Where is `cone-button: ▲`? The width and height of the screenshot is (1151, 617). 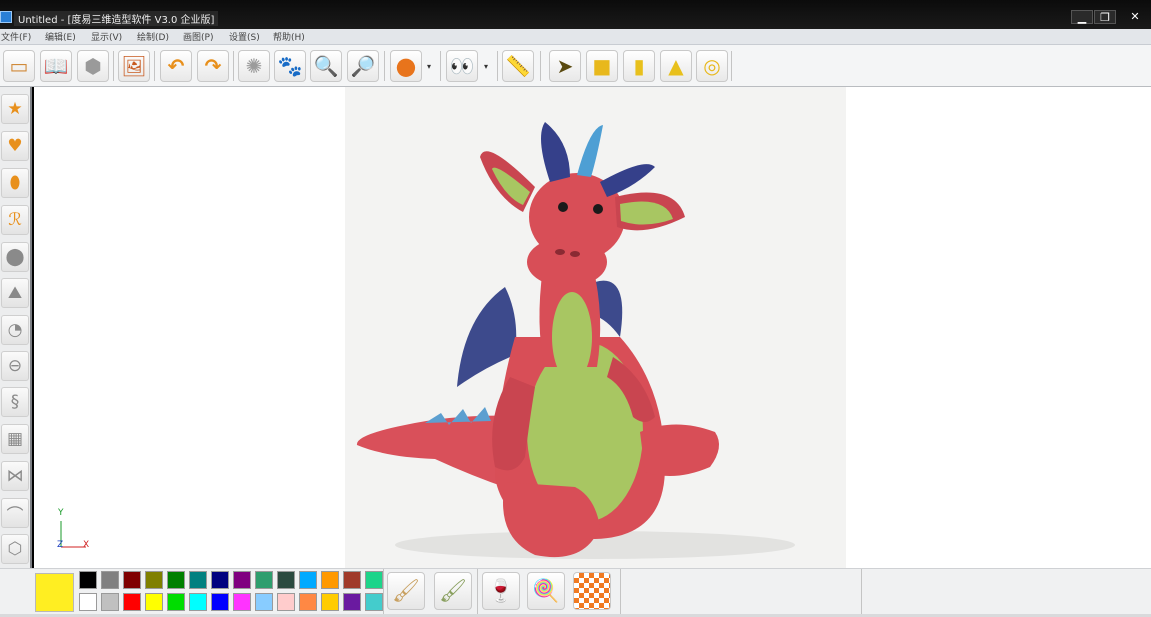
cone-button: ▲ is located at coordinates (676, 66).